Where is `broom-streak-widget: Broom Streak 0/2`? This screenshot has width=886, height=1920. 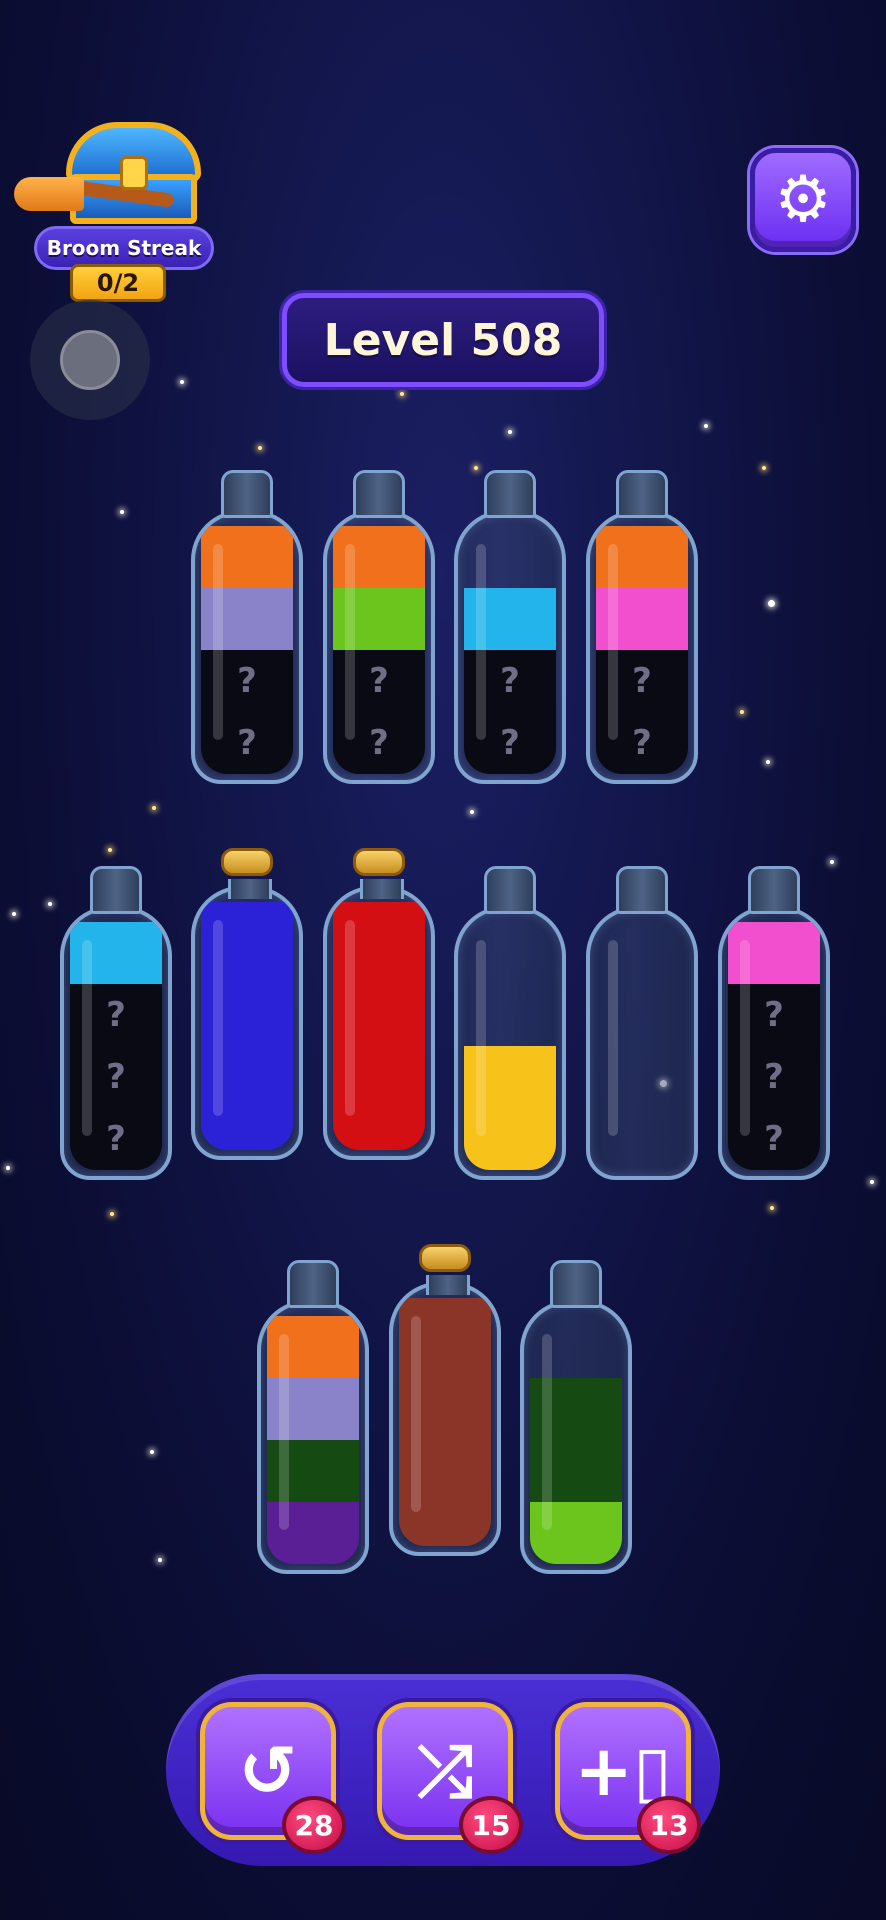
broom-streak-widget: Broom Streak 0/2 is located at coordinates (114, 213).